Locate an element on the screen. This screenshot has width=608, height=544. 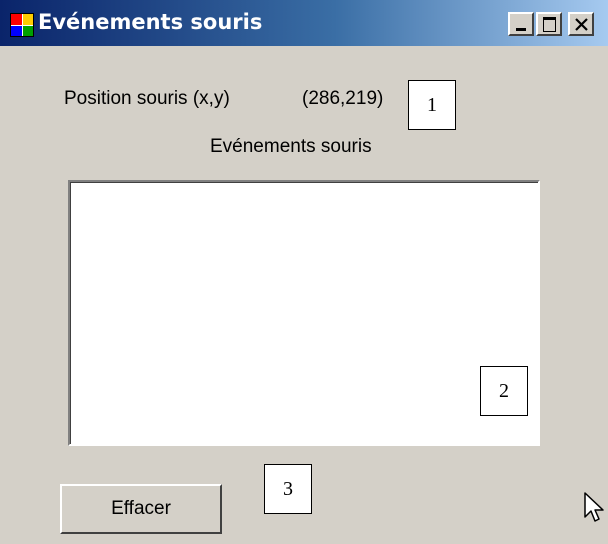
position-label: Position souris (x,y) is located at coordinates (147, 98).